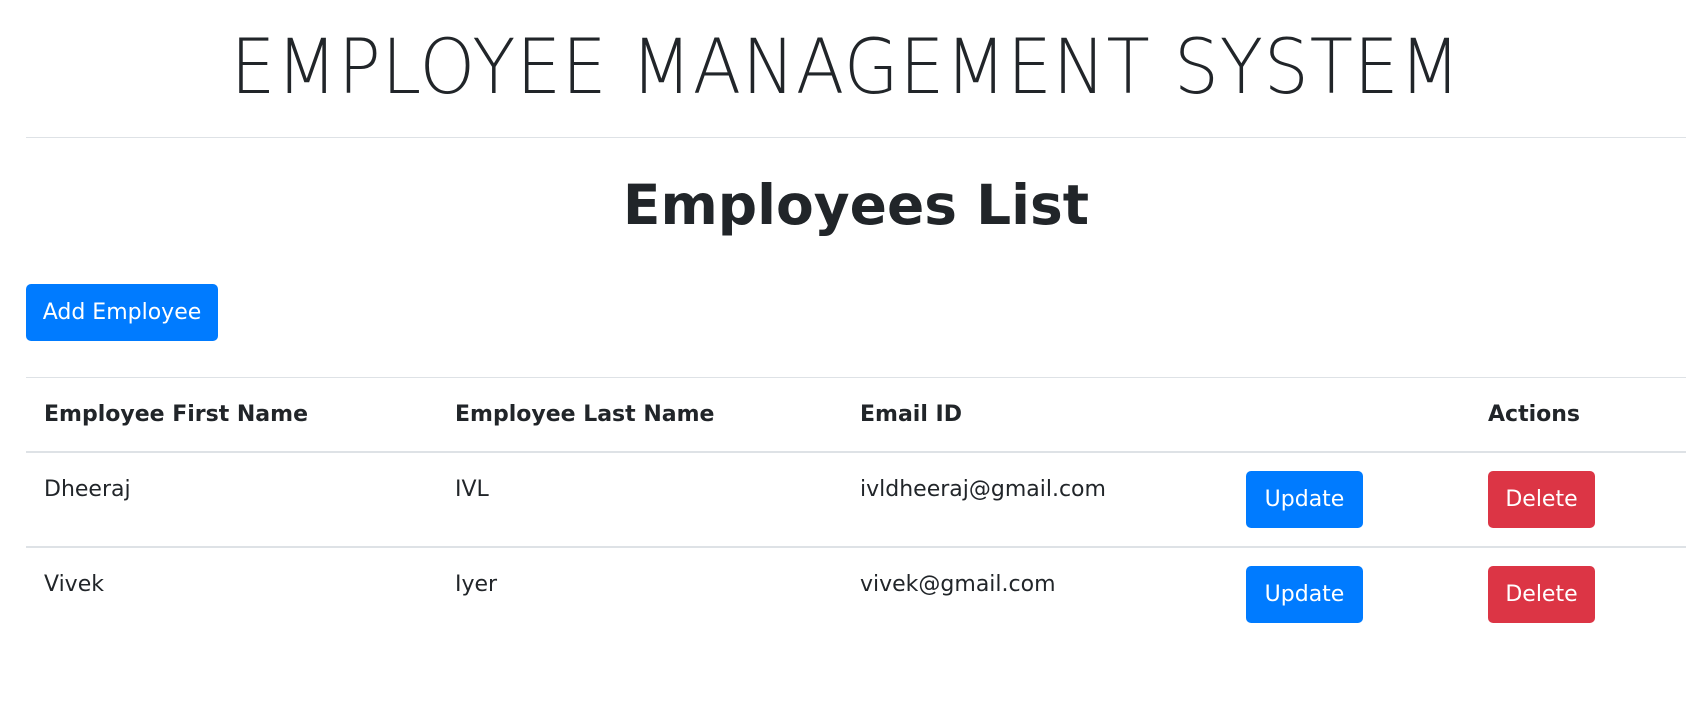 This screenshot has height=718, width=1686. What do you see at coordinates (639, 415) in the screenshot?
I see `header-last-name: Employee Last Name` at bounding box center [639, 415].